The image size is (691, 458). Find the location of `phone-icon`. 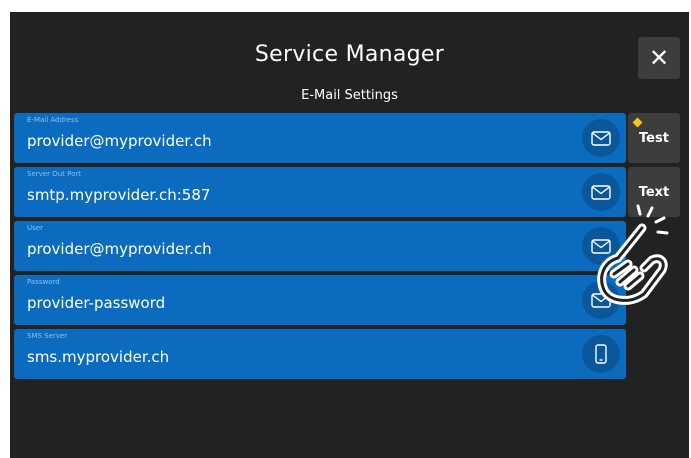

phone-icon is located at coordinates (601, 354).